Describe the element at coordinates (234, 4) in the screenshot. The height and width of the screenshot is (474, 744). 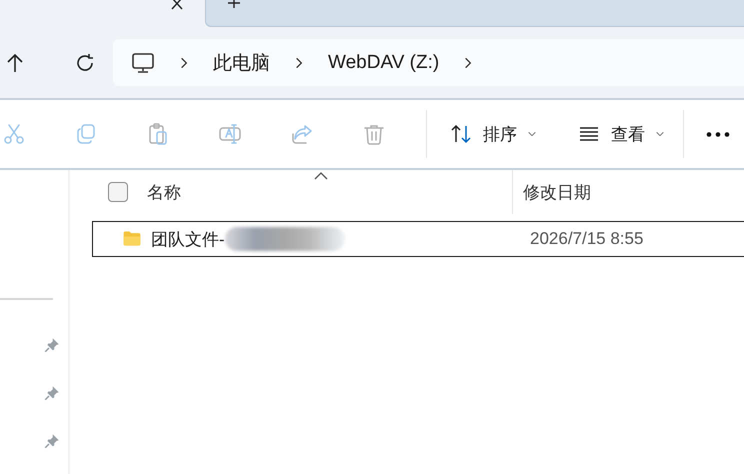
I see `new-tab-button` at that location.